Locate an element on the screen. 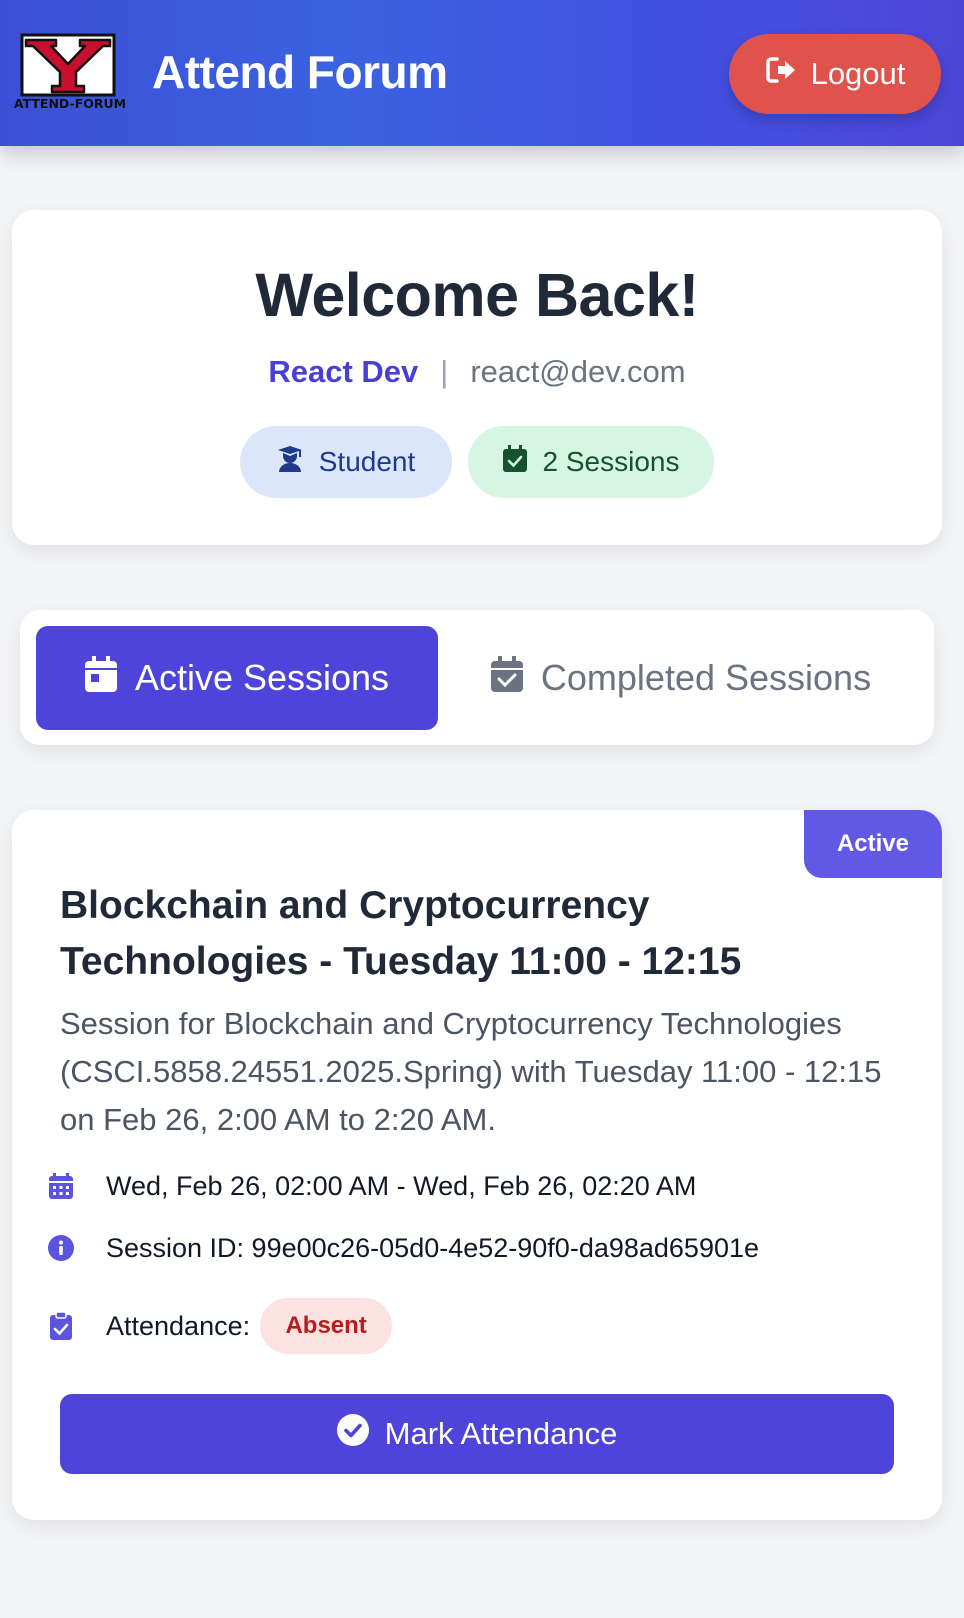 This screenshot has width=964, height=1618. tab-completed-sessions: Completed Sessions is located at coordinates (681, 678).